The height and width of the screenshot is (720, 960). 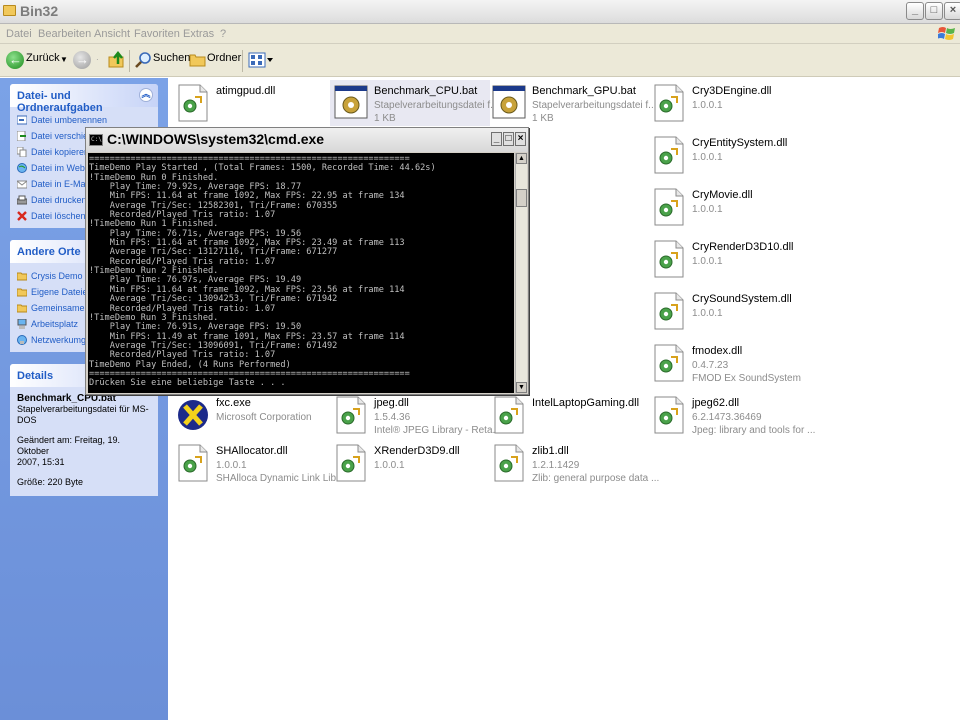 I want to click on scroll-thumb, so click(x=521, y=198).